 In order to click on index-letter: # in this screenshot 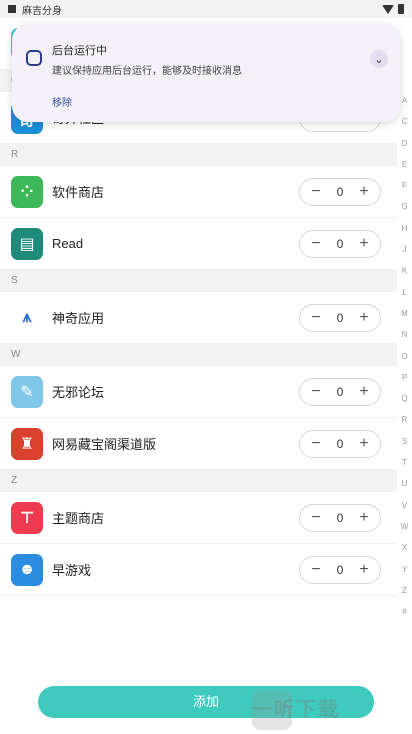, I will do `click(404, 611)`.